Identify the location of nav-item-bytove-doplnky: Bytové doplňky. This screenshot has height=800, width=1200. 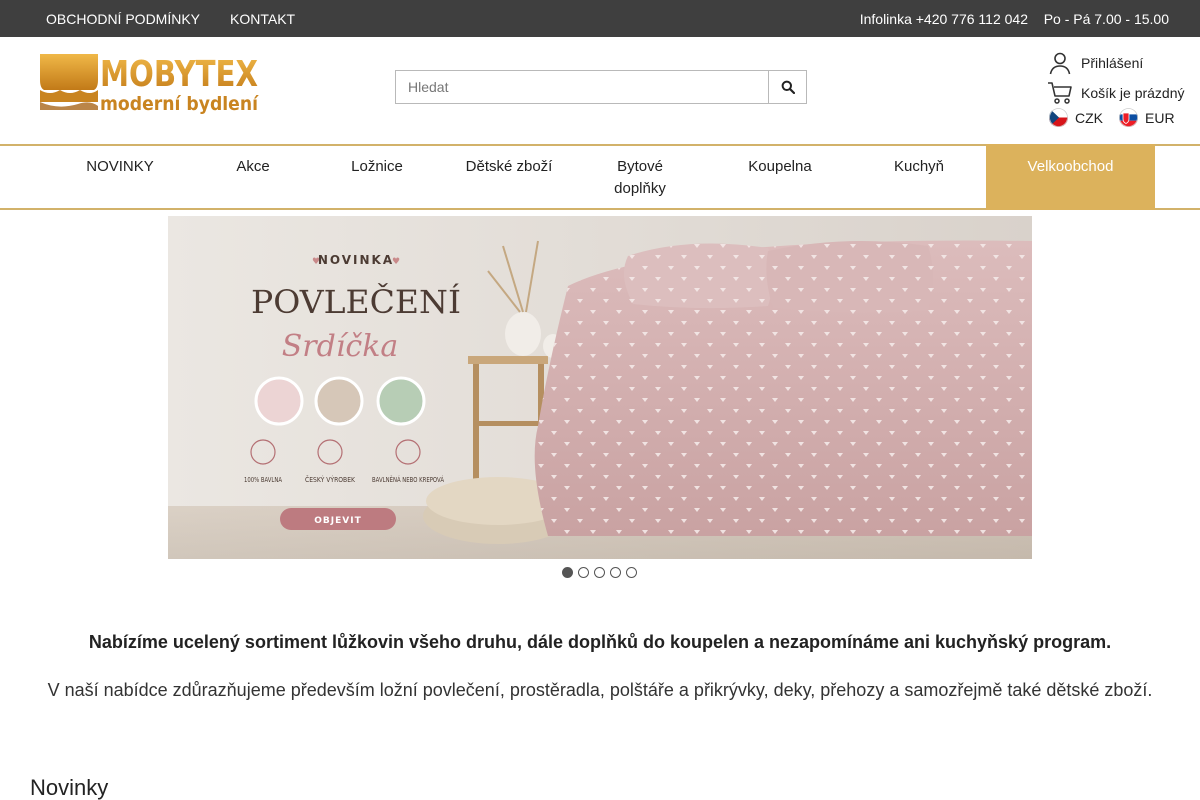
(640, 178).